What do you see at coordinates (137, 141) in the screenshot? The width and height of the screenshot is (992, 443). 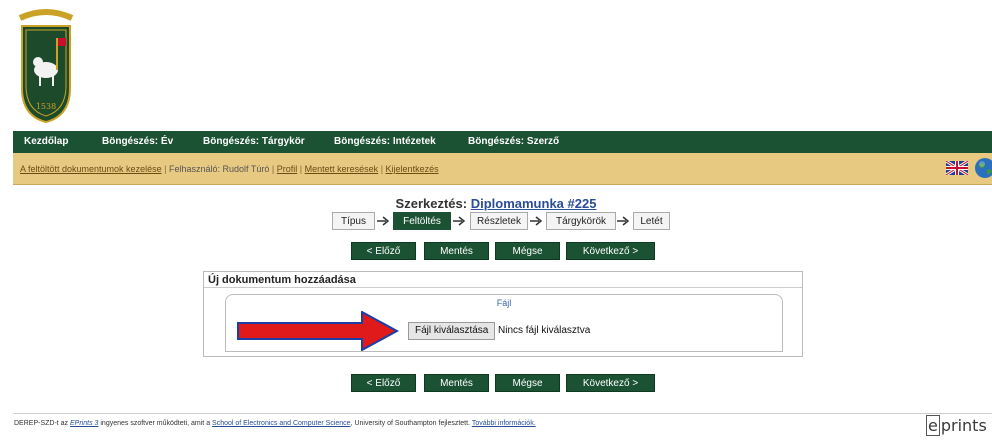 I see `nav-browse-year: Böngészés: Év` at bounding box center [137, 141].